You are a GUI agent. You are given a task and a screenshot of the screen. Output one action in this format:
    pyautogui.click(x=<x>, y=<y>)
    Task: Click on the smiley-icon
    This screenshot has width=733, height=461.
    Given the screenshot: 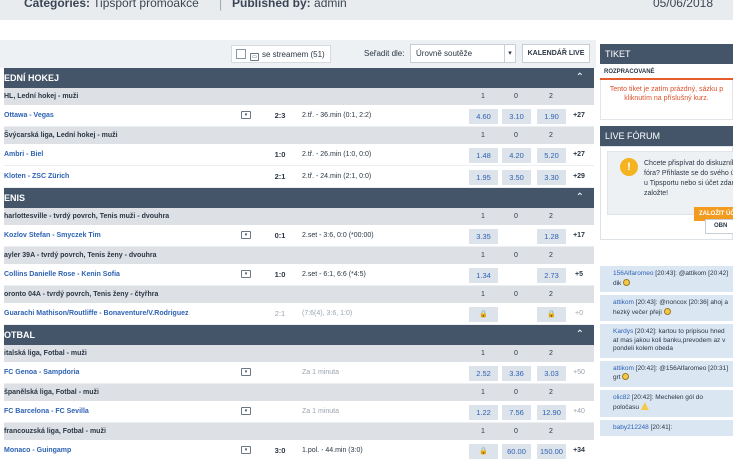 What is the action you would take?
    pyautogui.click(x=626, y=376)
    